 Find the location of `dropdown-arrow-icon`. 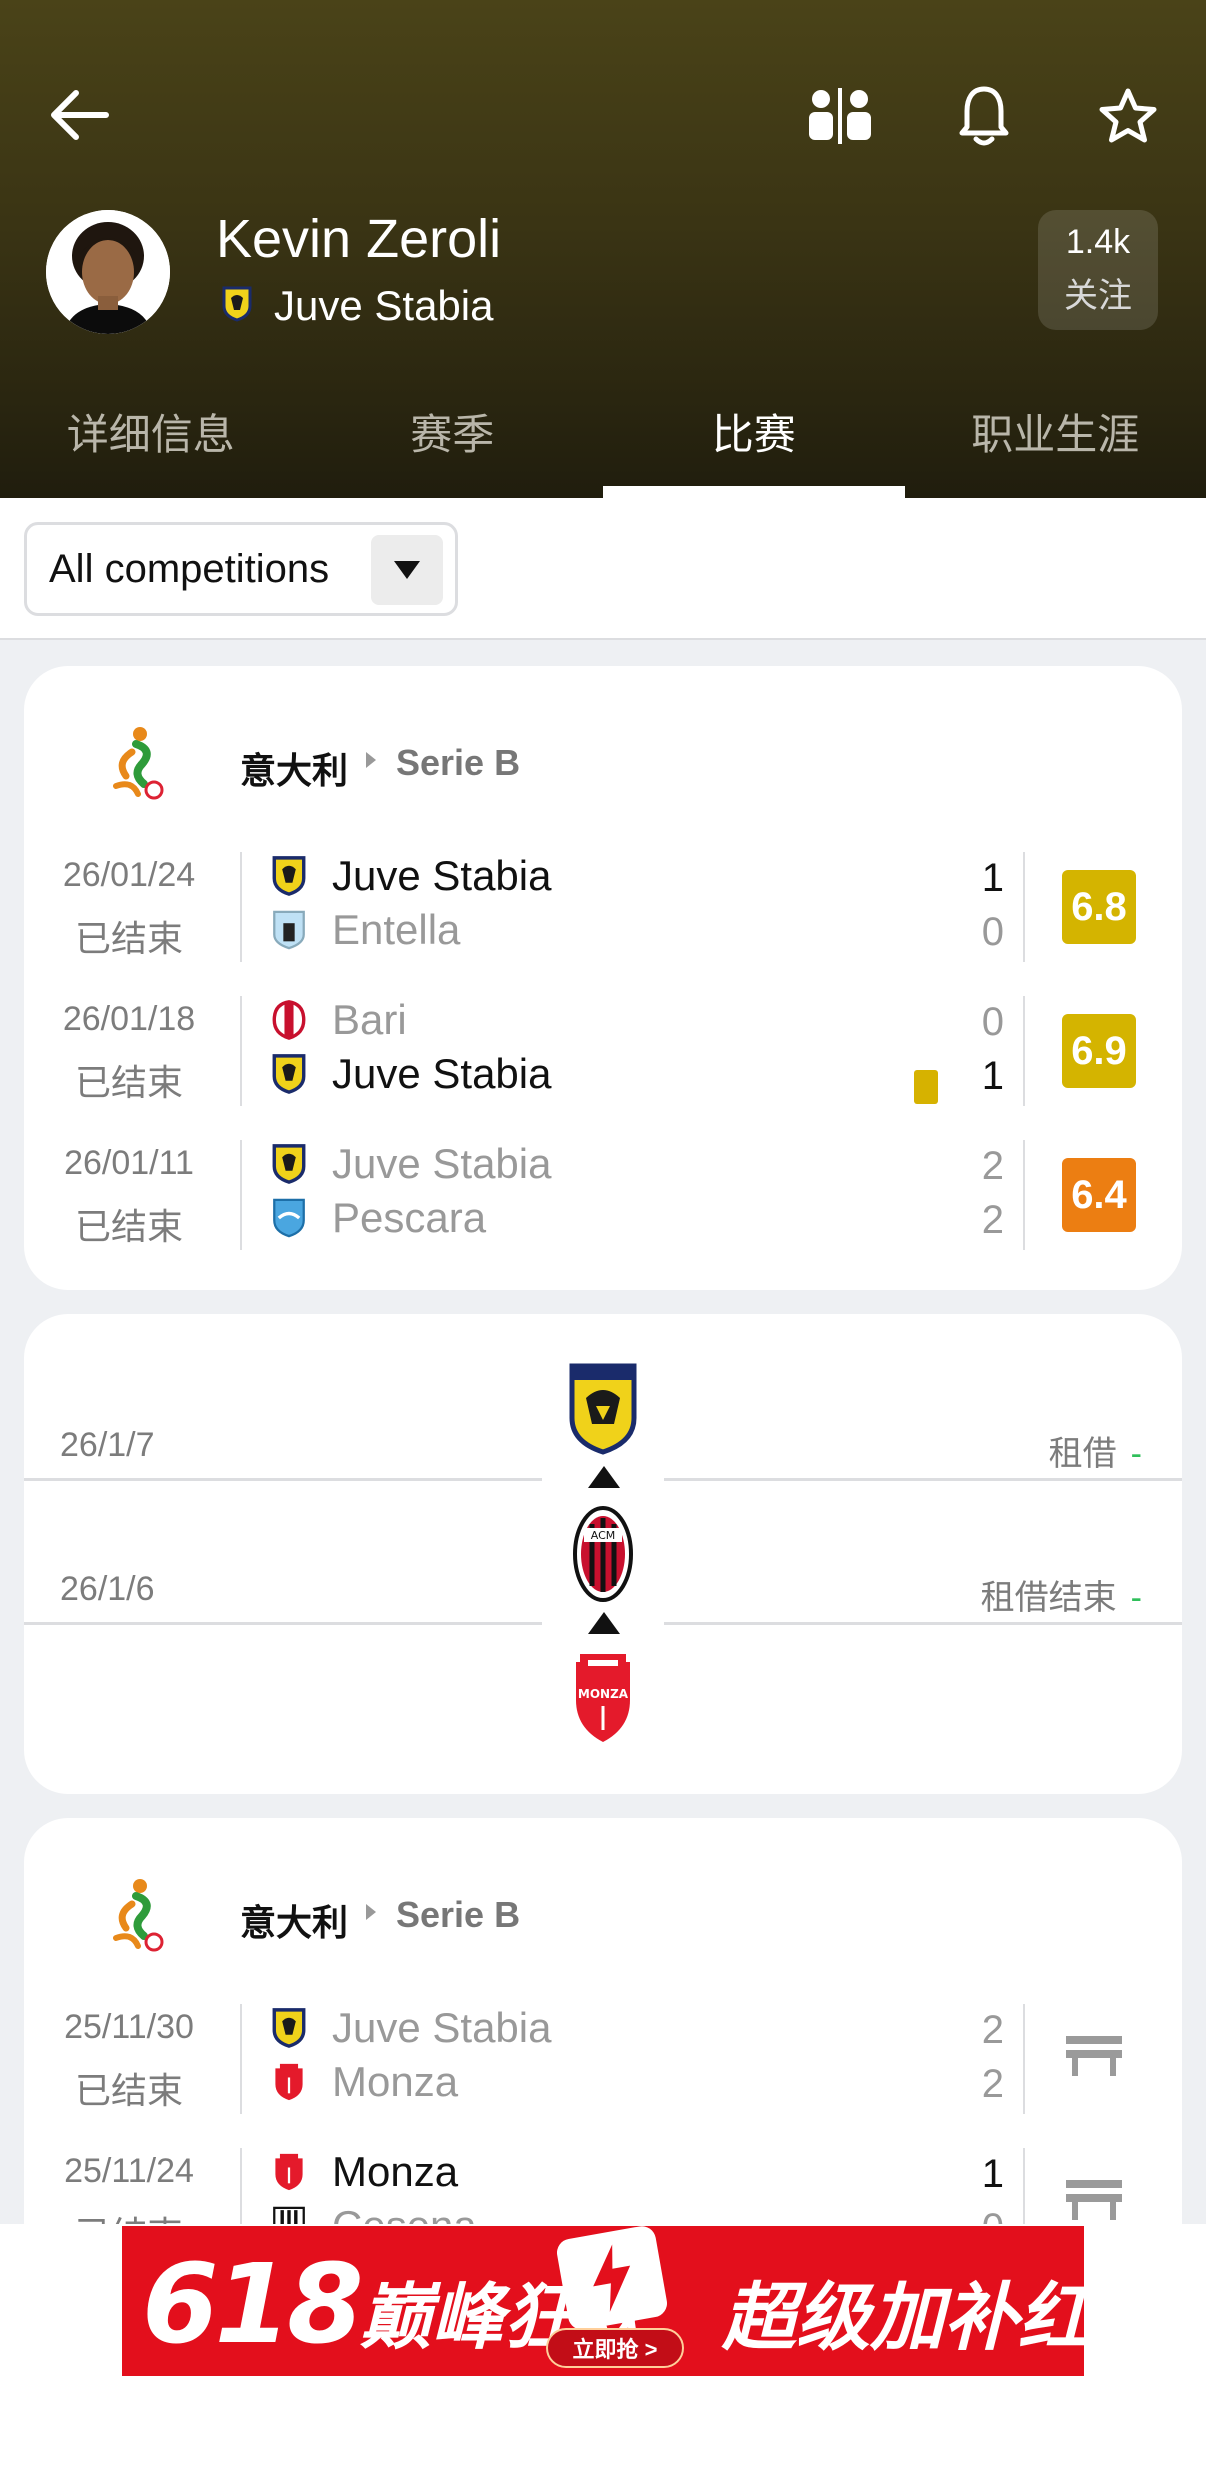

dropdown-arrow-icon is located at coordinates (407, 570).